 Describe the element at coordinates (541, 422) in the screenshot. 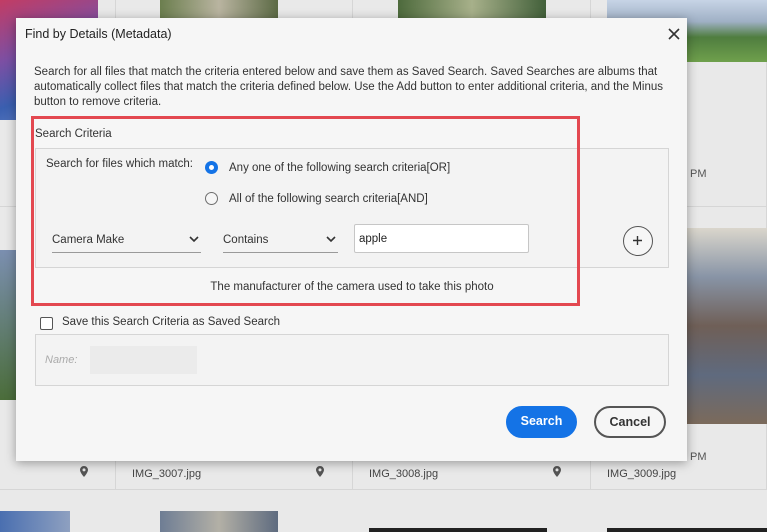

I see `search-button: Search` at that location.